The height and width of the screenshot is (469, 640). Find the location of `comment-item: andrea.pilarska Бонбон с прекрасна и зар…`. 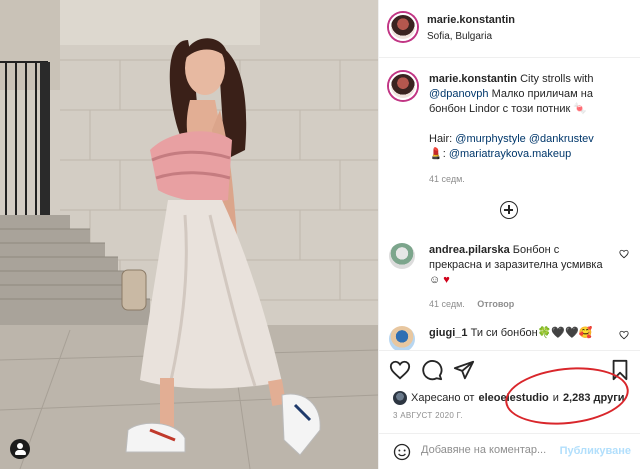

comment-item: andrea.pilarska Бонбон с прекрасна и зар… is located at coordinates (509, 278).